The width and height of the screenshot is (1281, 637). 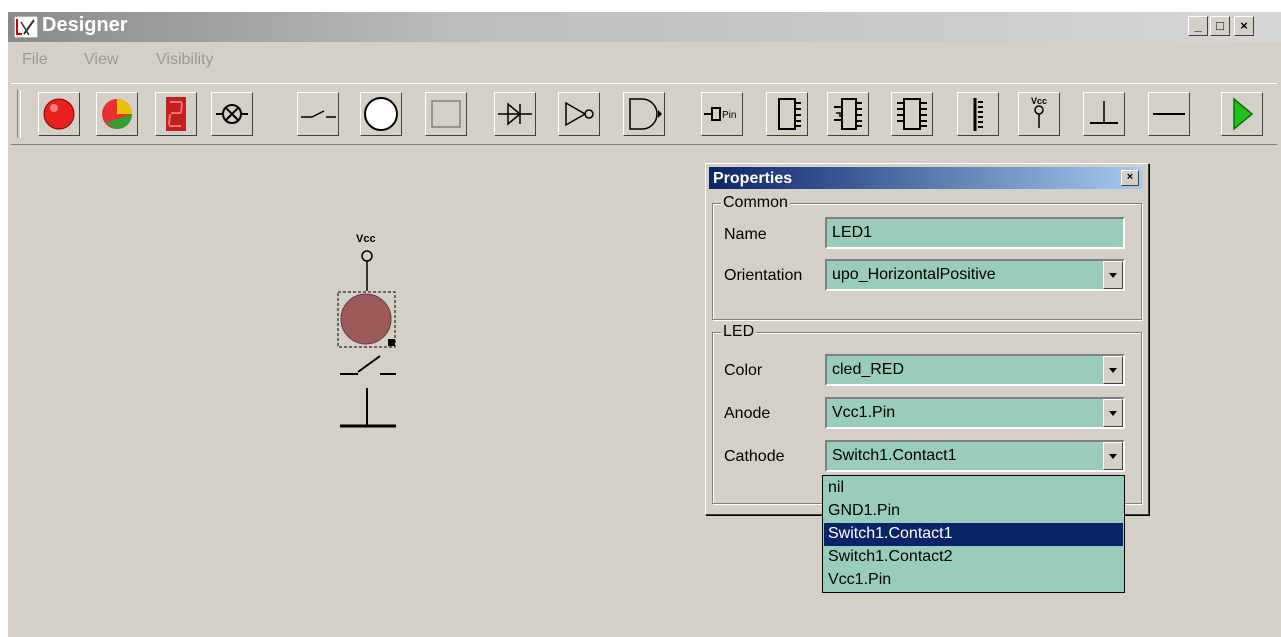 What do you see at coordinates (1113, 456) in the screenshot?
I see `cathode-dropdown-button` at bounding box center [1113, 456].